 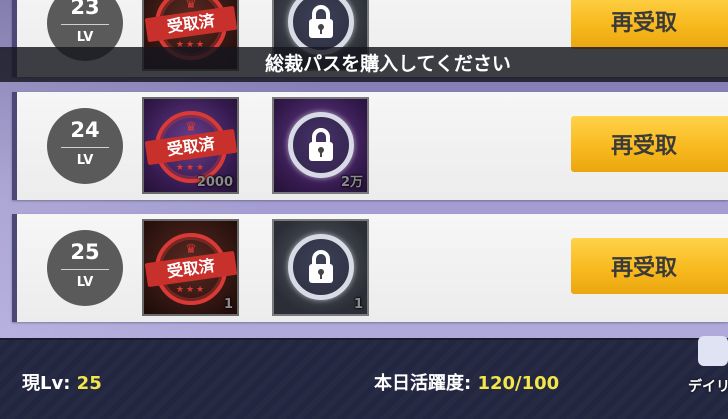 I want to click on current-level-label: 現Lv:, so click(x=49, y=383).